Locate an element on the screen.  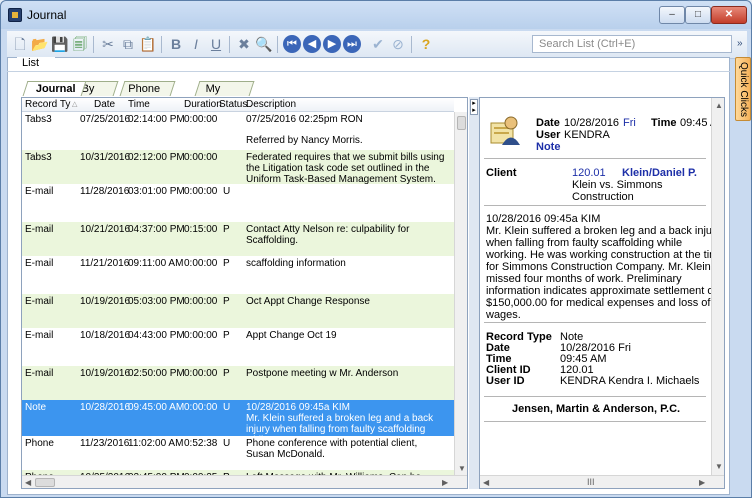
tab-my-journal: My Journal is located at coordinates (224, 95).